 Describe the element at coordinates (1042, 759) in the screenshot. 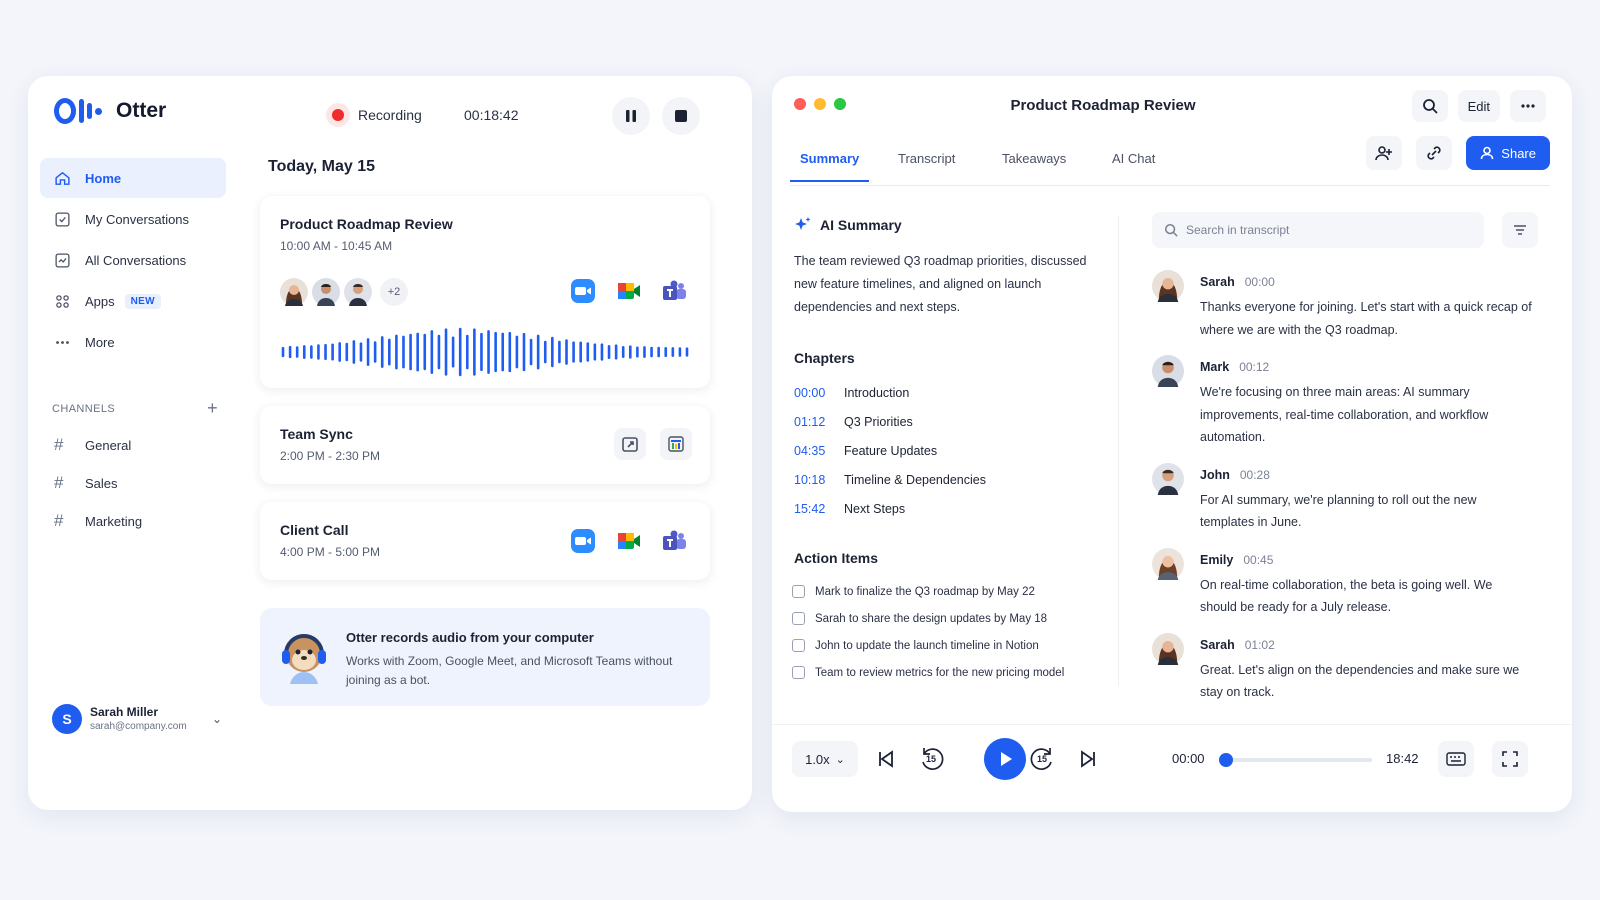

I see `forward-button: 15` at that location.